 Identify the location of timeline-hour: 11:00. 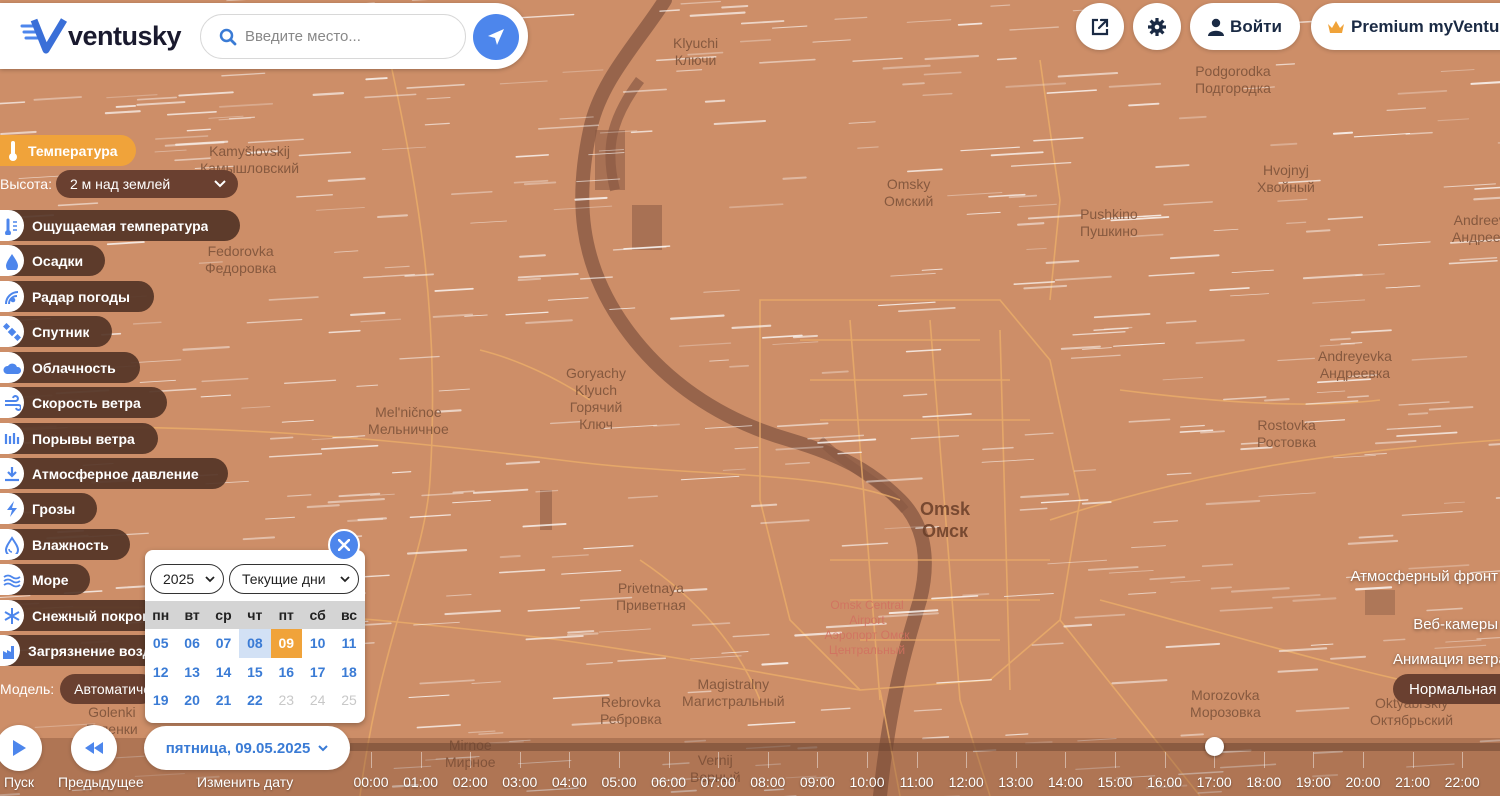
(917, 782).